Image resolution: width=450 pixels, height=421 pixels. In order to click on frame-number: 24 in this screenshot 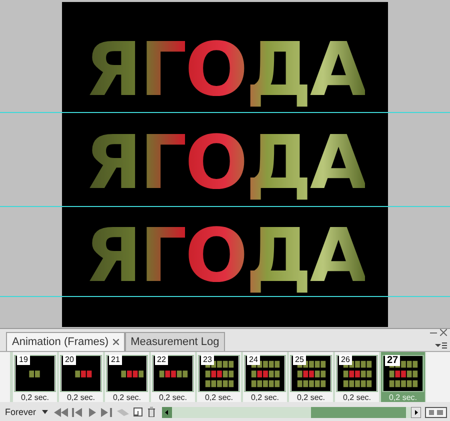, I will do `click(253, 360)`.